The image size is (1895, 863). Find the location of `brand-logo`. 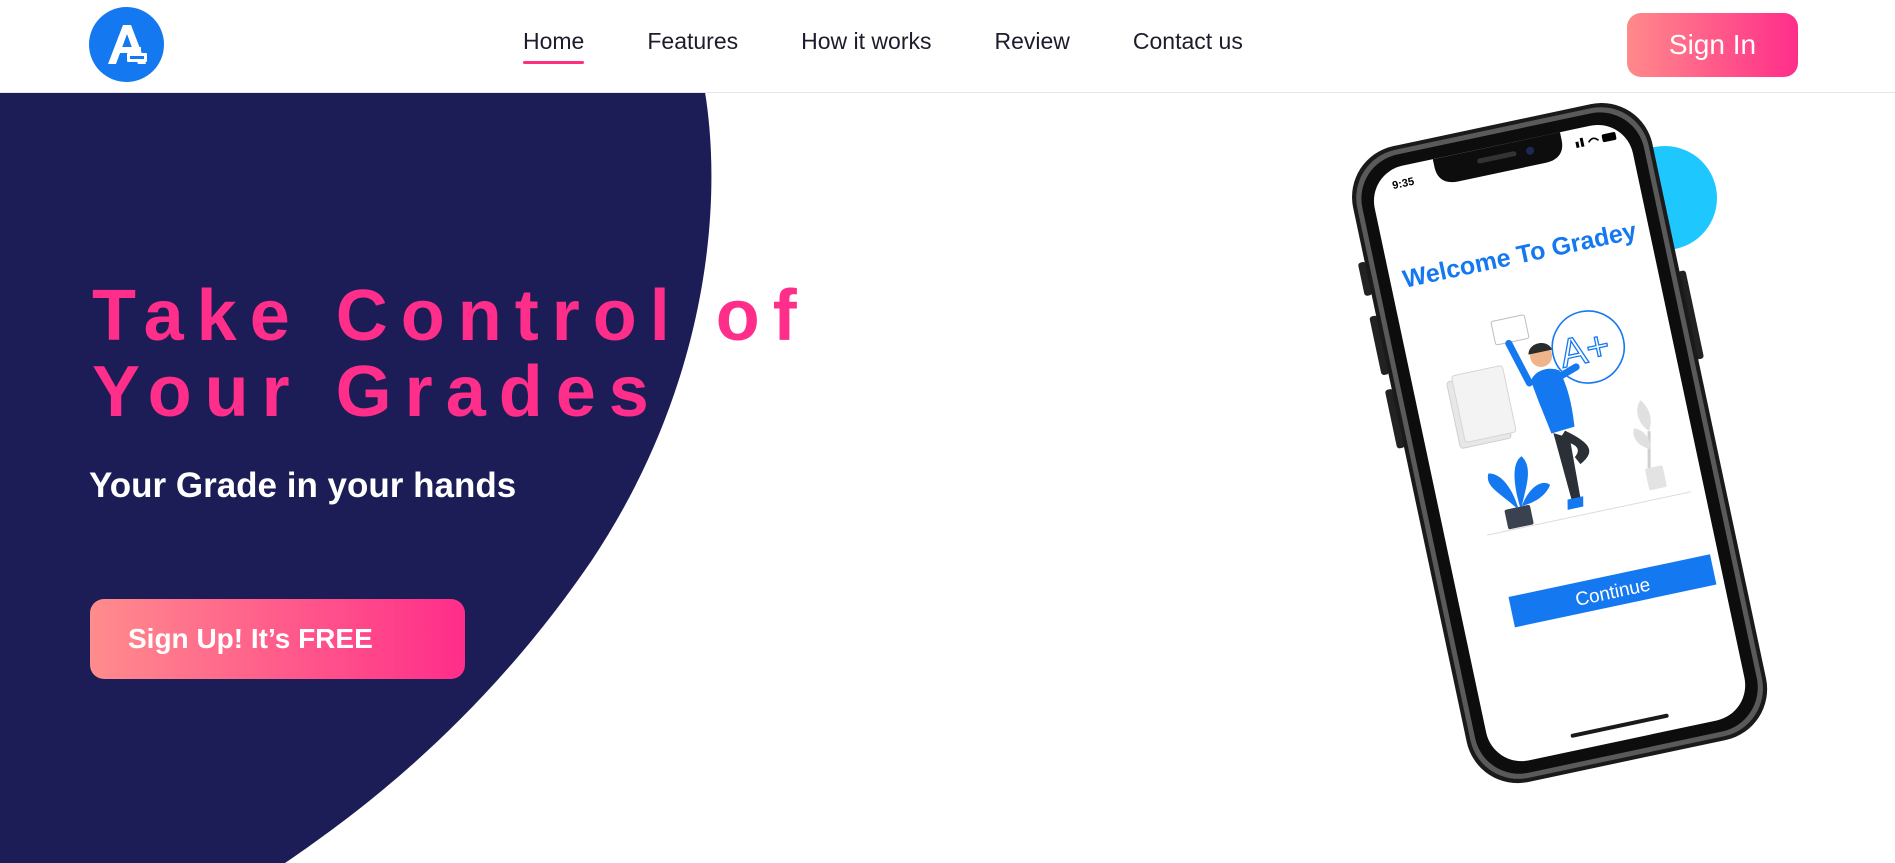

brand-logo is located at coordinates (126, 44).